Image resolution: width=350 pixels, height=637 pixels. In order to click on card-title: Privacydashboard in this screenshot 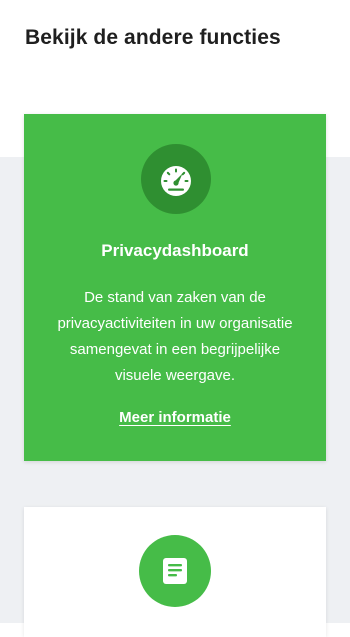, I will do `click(175, 250)`.